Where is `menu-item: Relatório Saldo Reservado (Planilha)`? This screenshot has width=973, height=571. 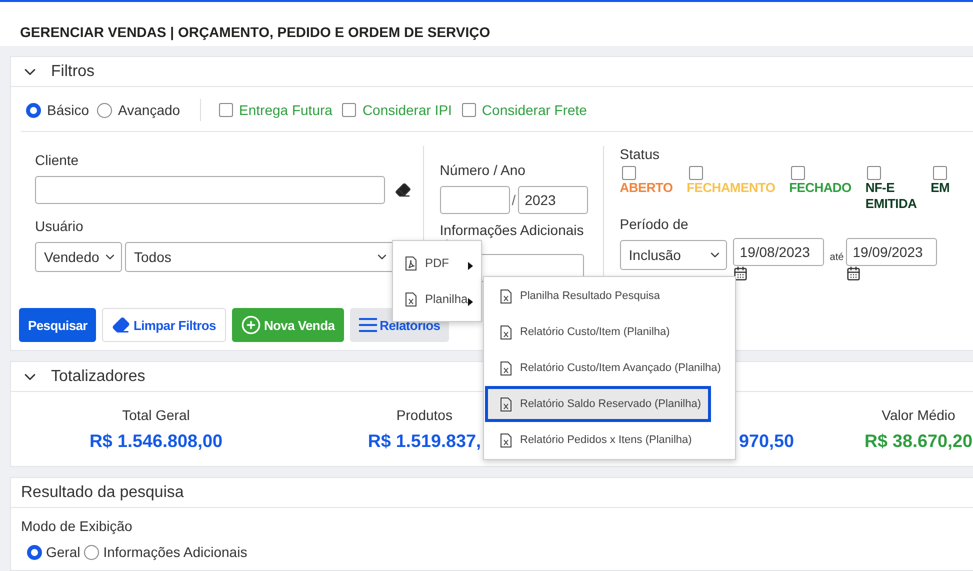
menu-item: Relatório Saldo Reservado (Planilha) is located at coordinates (598, 404).